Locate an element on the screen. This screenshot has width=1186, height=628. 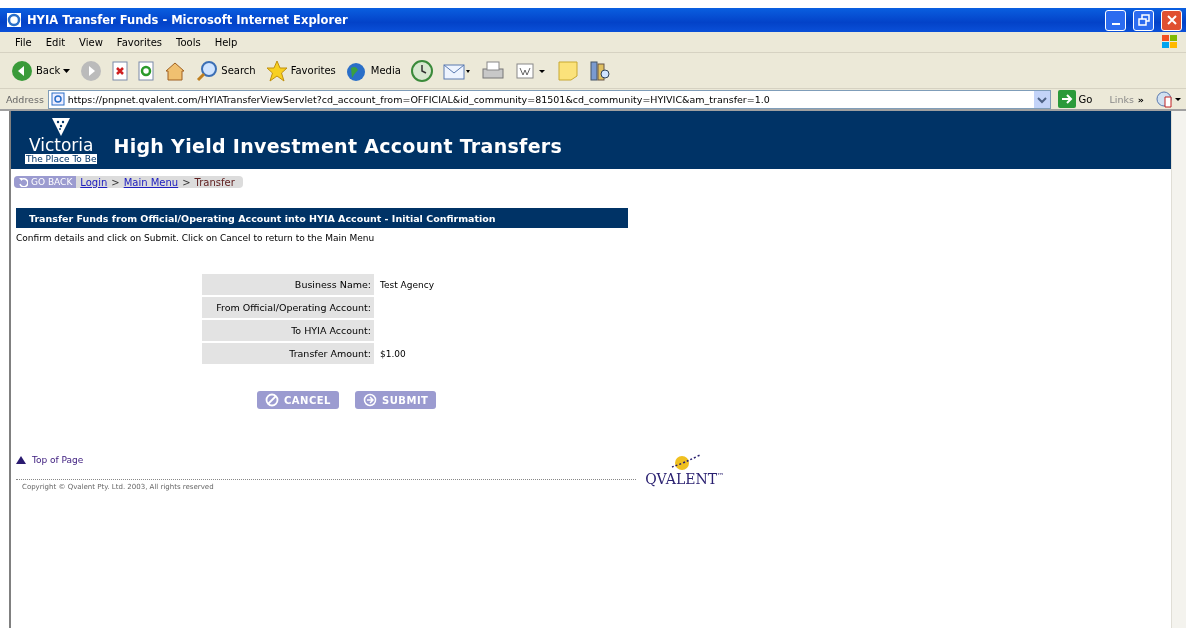
menu-item: Tools is located at coordinates (188, 42).